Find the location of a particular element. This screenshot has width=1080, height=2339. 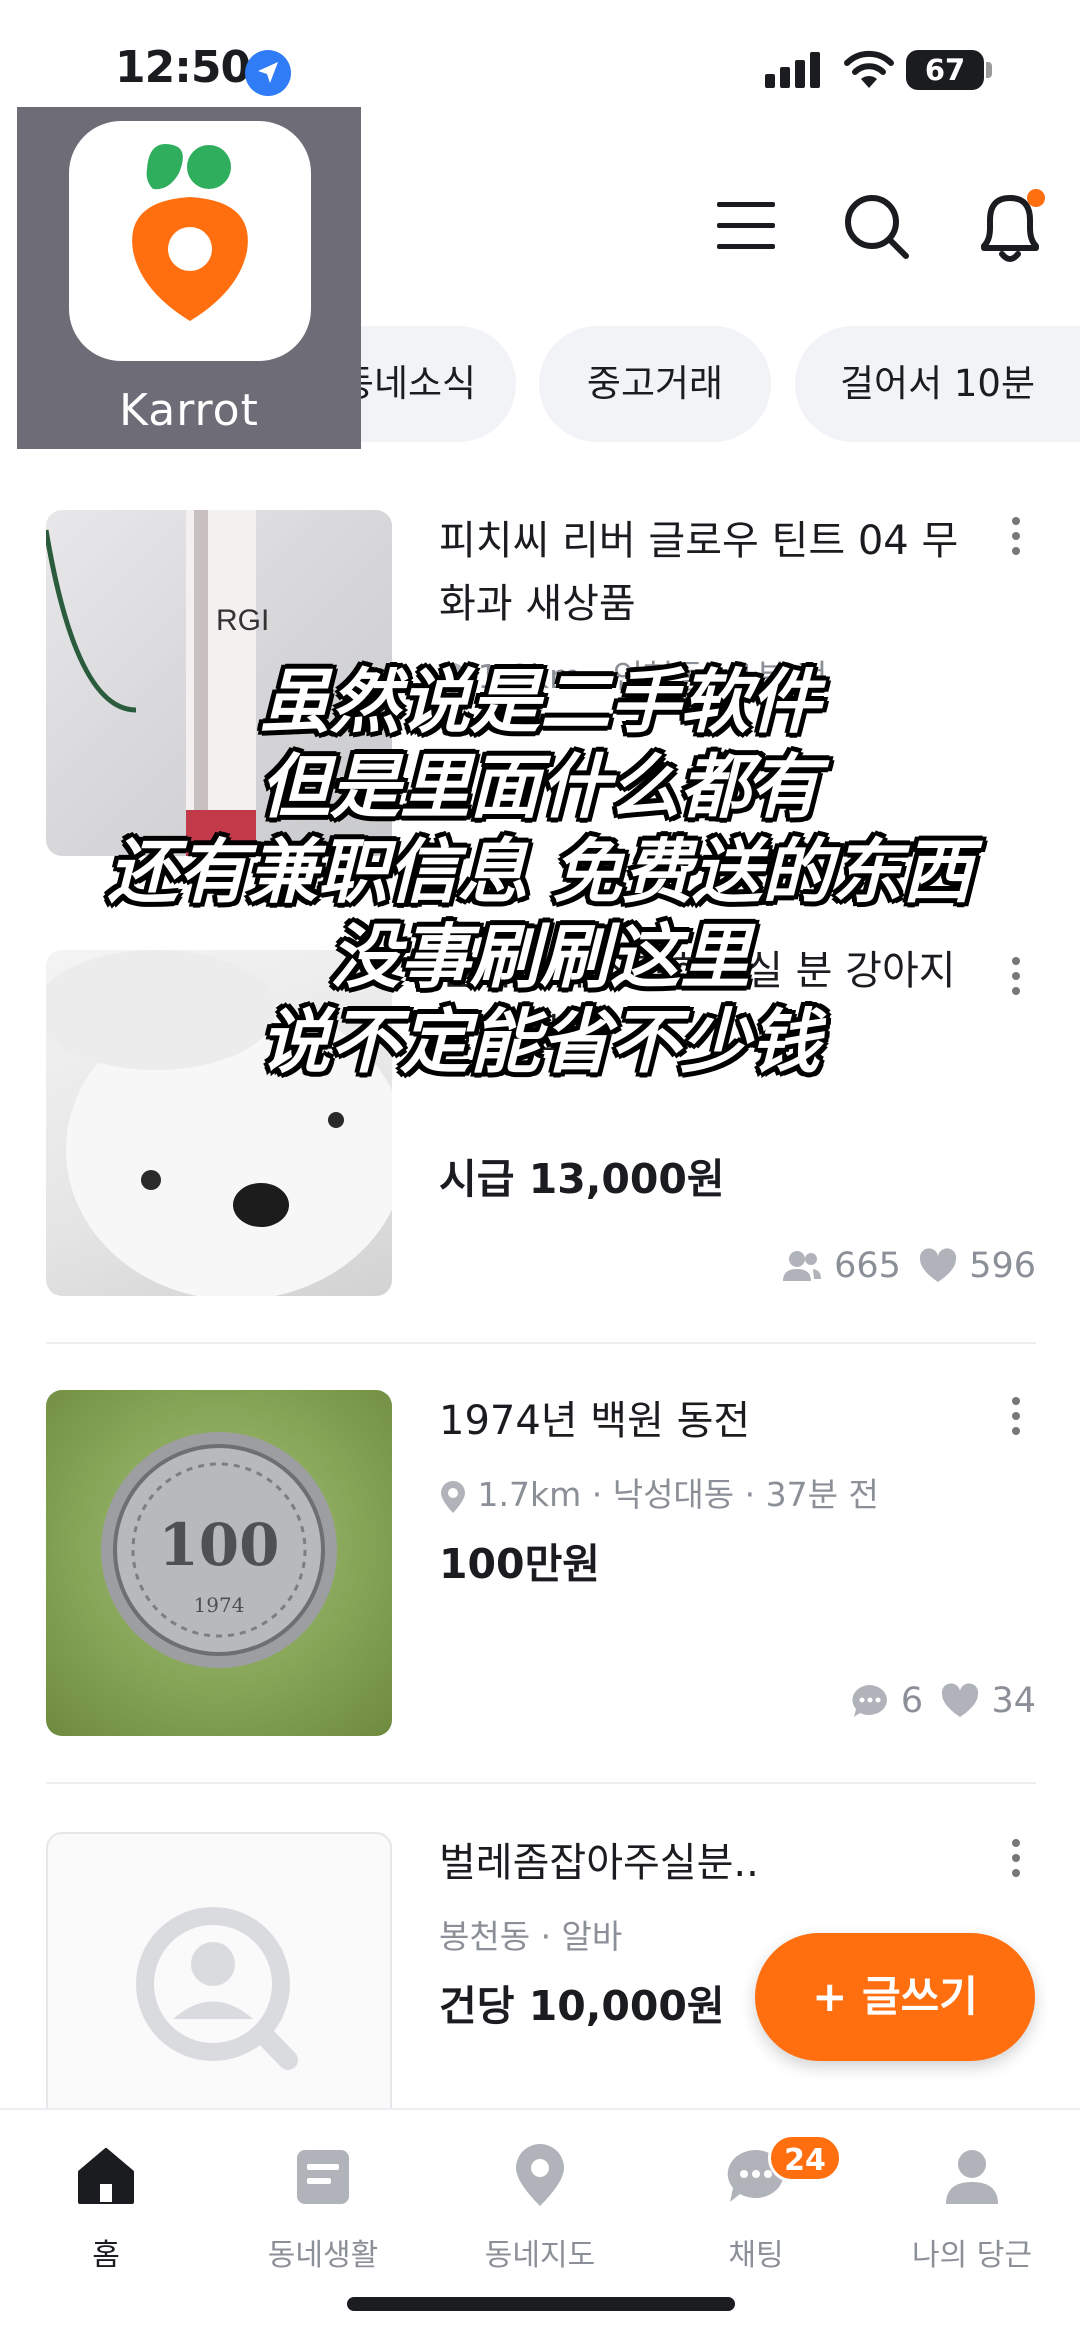

listing-price: 시급 13,000원 is located at coordinates (582, 1179).